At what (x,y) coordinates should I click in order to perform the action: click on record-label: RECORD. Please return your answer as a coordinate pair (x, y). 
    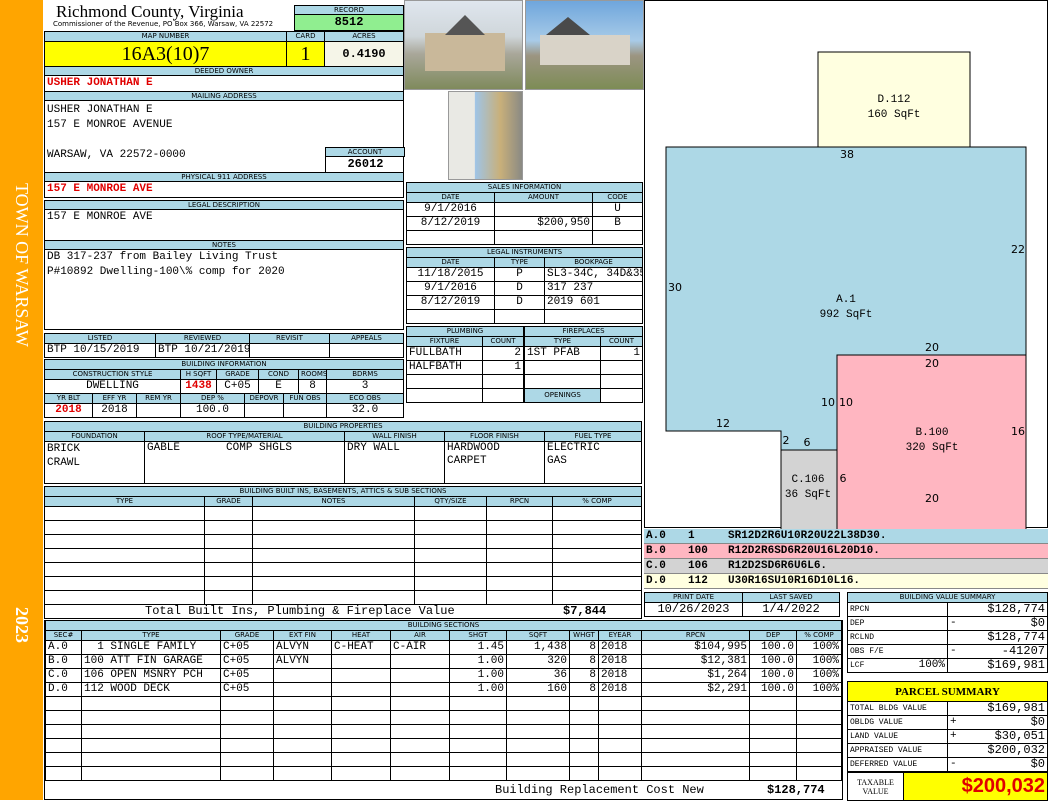
    Looking at the image, I should click on (349, 10).